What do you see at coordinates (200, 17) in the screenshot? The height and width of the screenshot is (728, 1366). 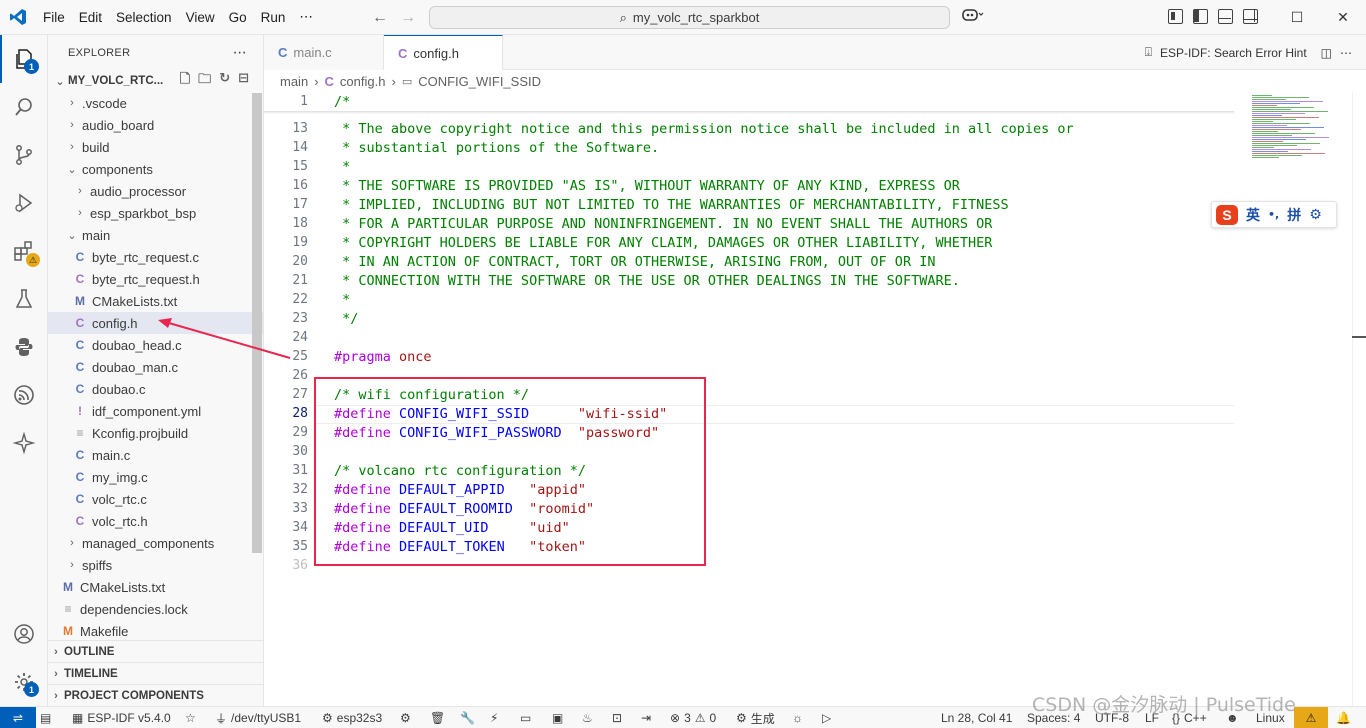 I see `menu-item: View` at bounding box center [200, 17].